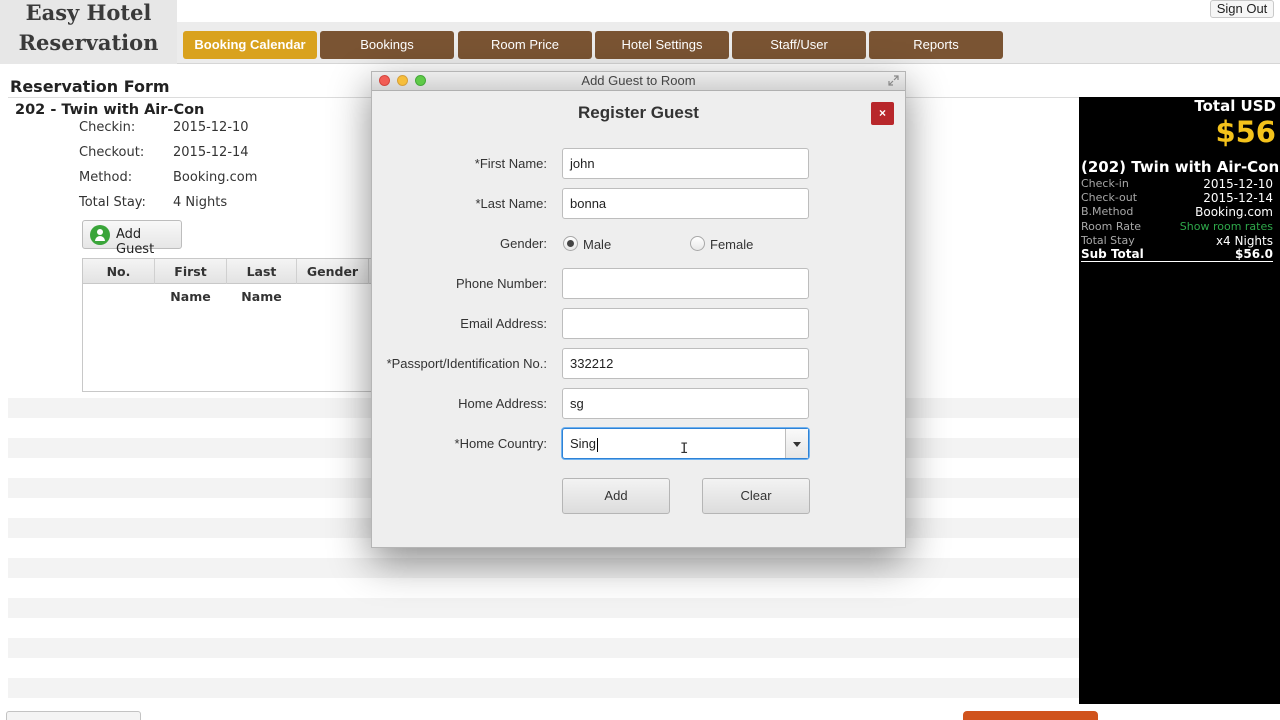 Image resolution: width=1280 pixels, height=720 pixels. I want to click on tab-hotel-settings: Hotel Settings, so click(662, 45).